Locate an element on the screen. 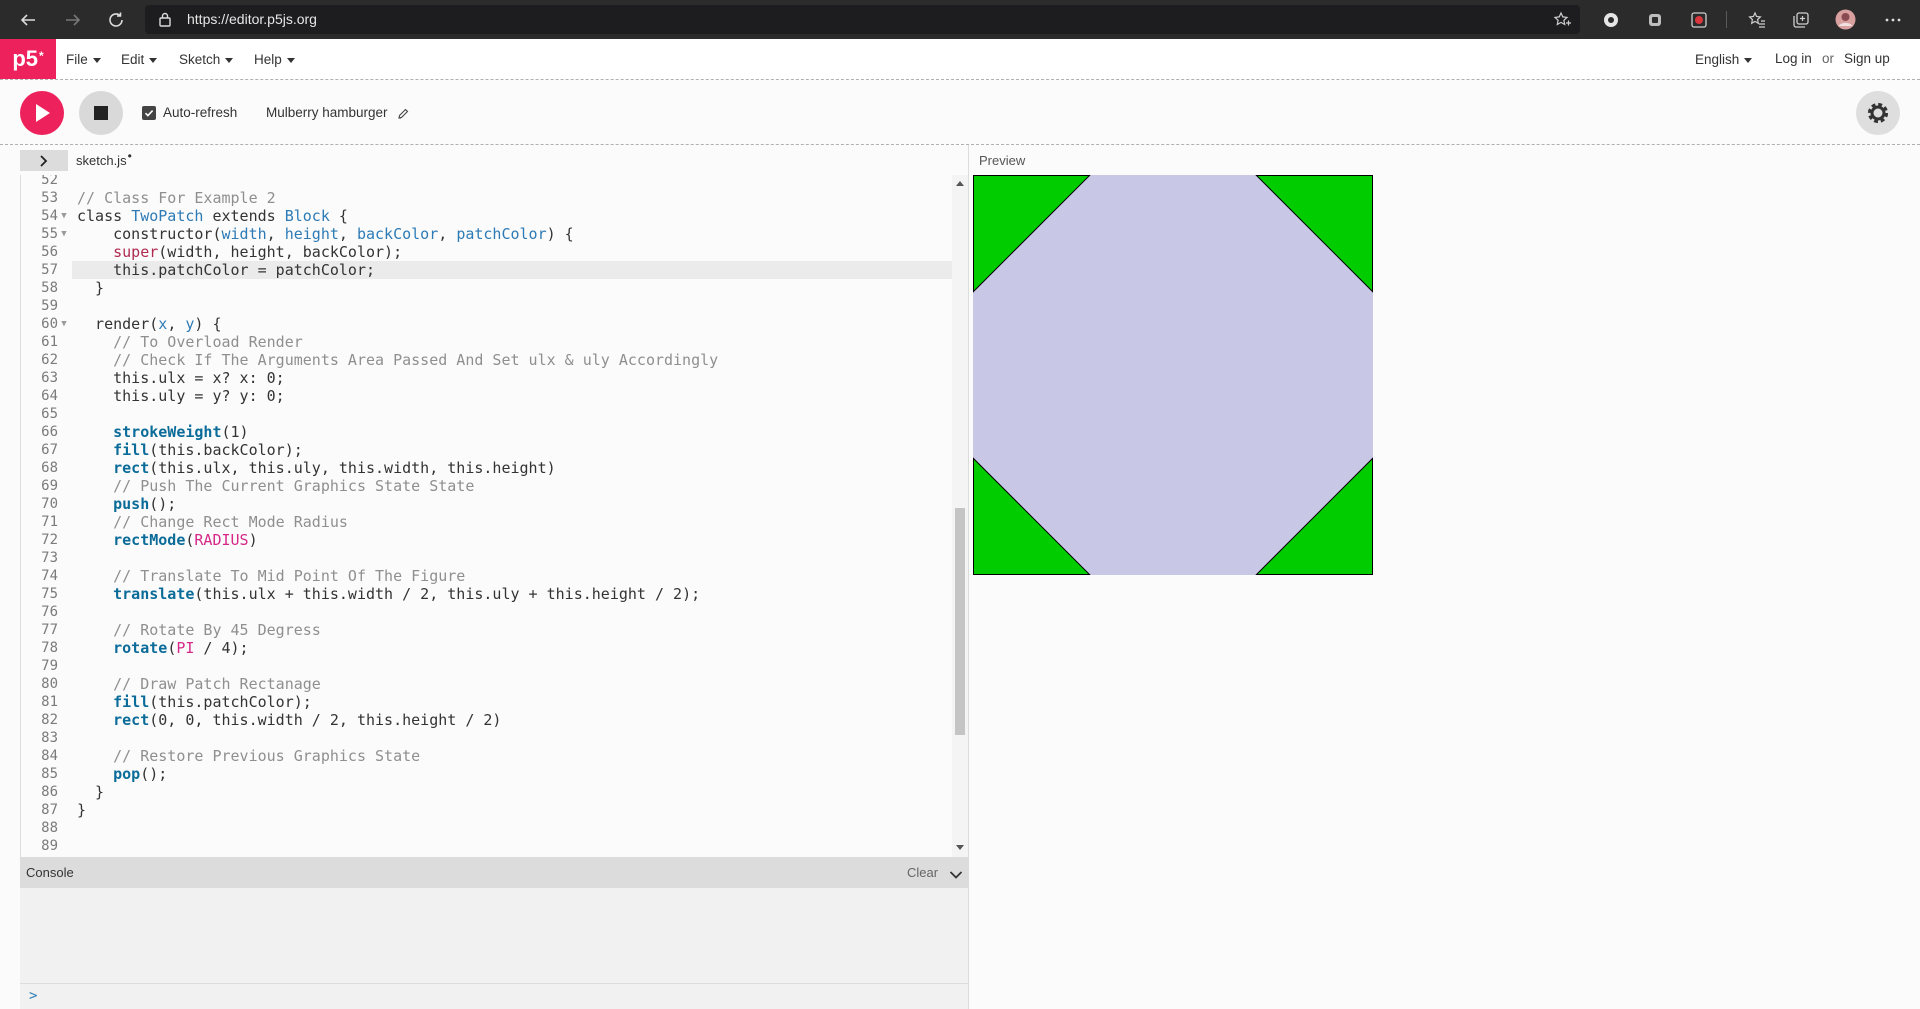 The height and width of the screenshot is (1009, 1920). line-code: this.uly = y? y: 0; is located at coordinates (512, 396).